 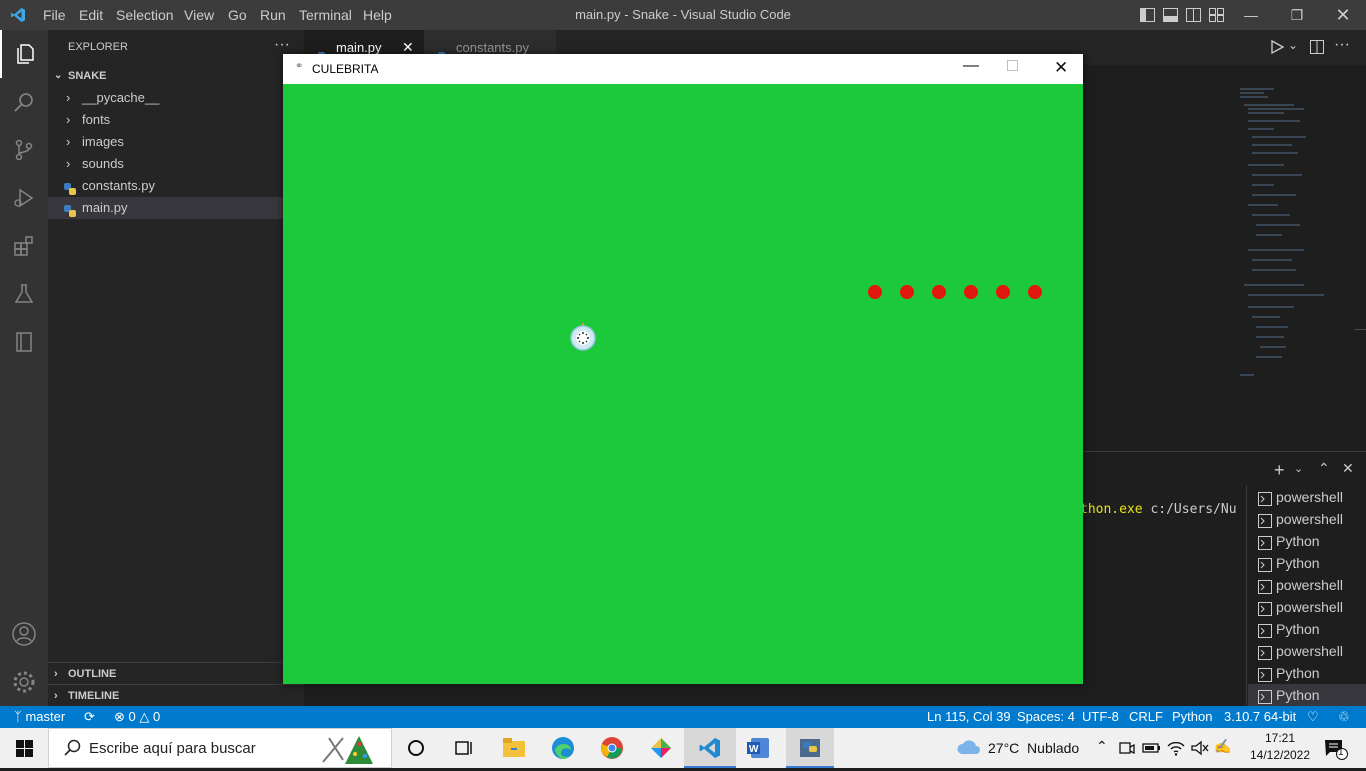 What do you see at coordinates (1317, 49) in the screenshot?
I see `split-editor-icon` at bounding box center [1317, 49].